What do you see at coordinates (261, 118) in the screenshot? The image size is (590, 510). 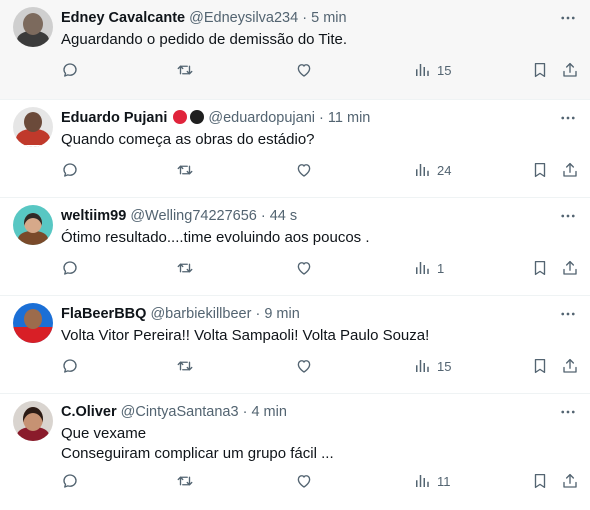 I see `author-handle: @eduardopujani` at bounding box center [261, 118].